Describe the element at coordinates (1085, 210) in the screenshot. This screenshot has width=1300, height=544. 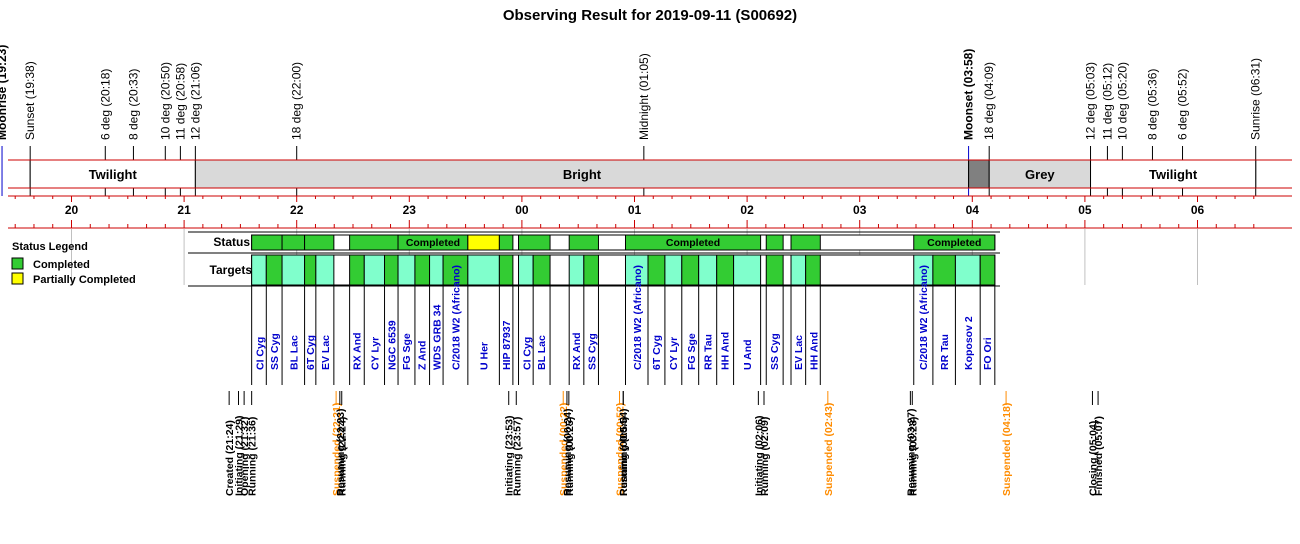
I see `time-axis-tick-label: 05` at that location.